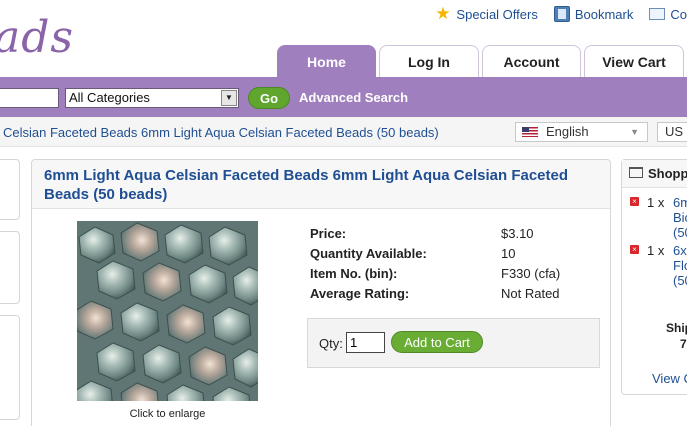  I want to click on spec-label: Average Rating:, so click(360, 293).